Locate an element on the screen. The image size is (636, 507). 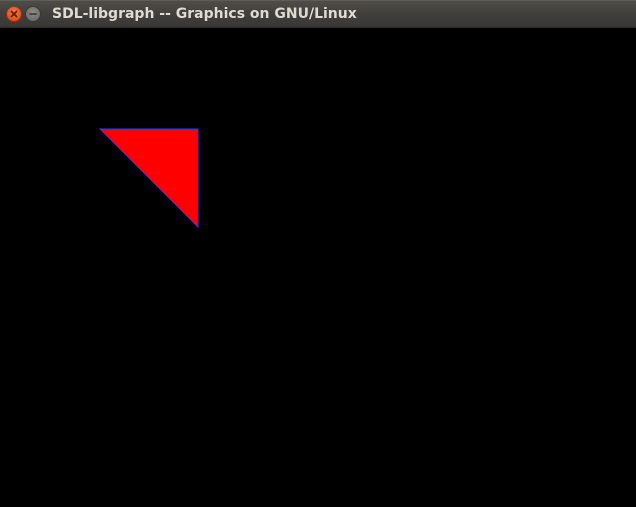
window-title: SDL-libgraph -- Graphics on GNU/Linux is located at coordinates (204, 14).